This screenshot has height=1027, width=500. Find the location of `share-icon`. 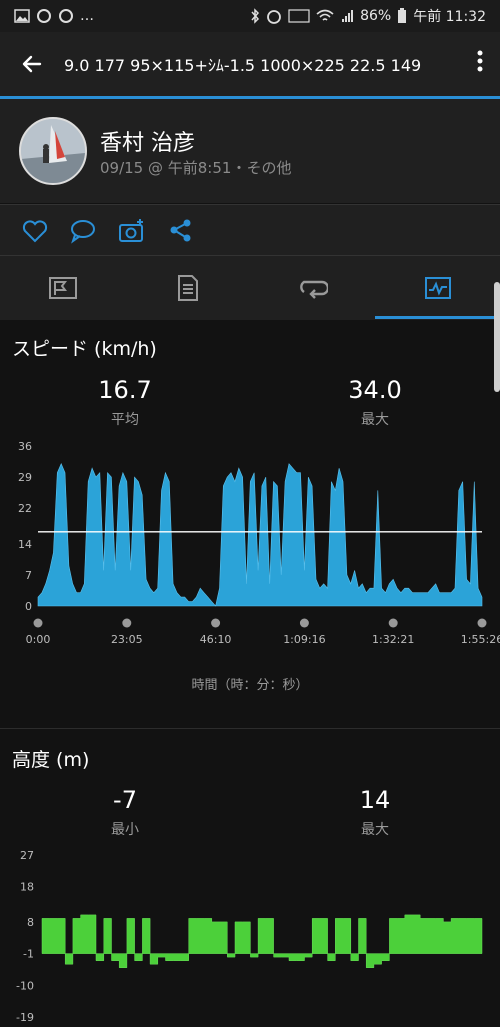

share-icon is located at coordinates (180, 230).